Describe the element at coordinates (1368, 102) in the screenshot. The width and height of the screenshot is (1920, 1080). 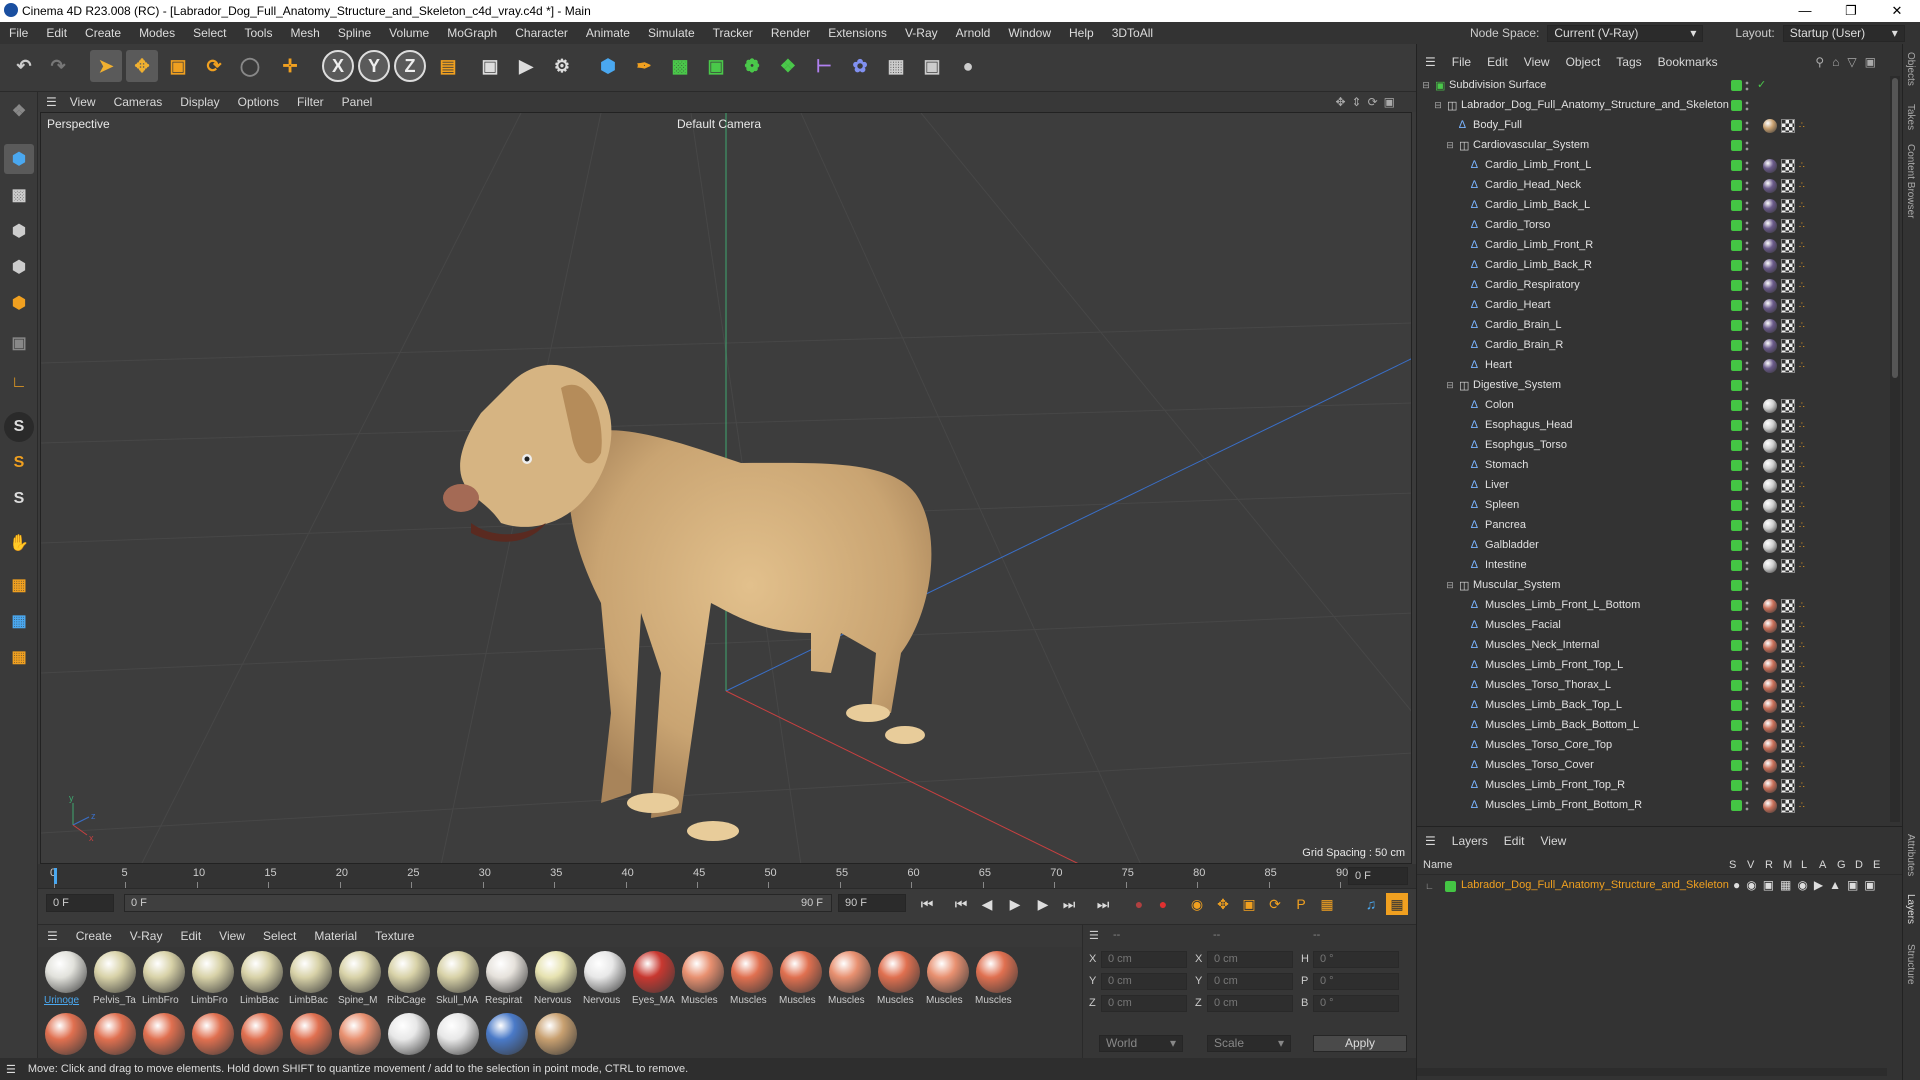
I see `viewport-nav-icons: ✥⇕⟳▣` at that location.